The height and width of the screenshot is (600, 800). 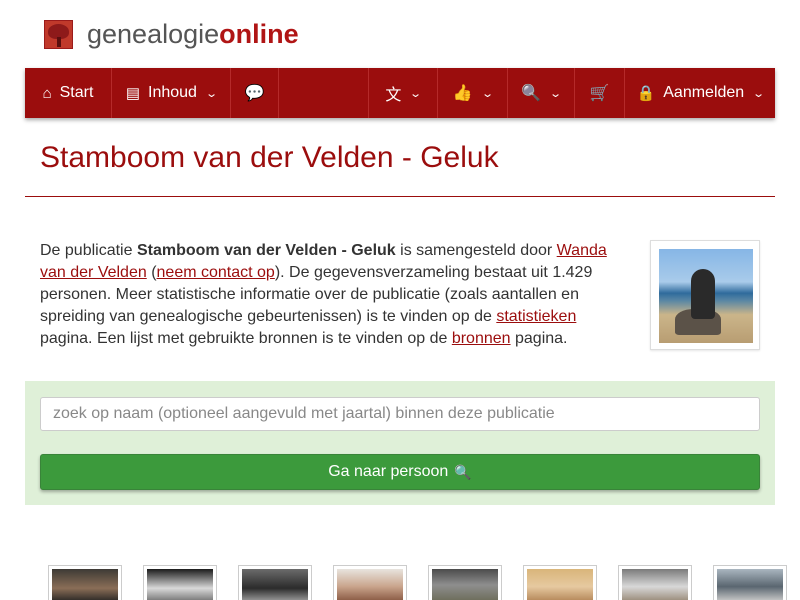 I want to click on site-name-part1: genealogie, so click(x=153, y=34).